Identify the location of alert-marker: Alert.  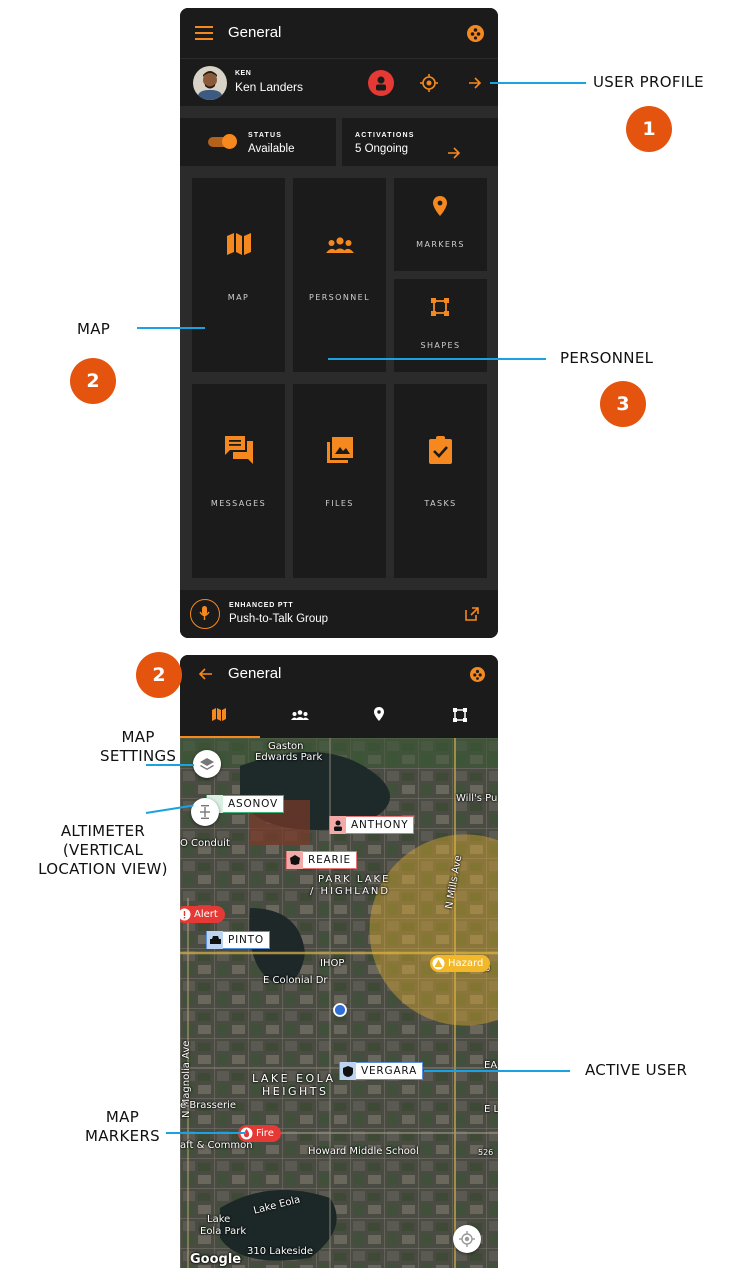
(202, 914).